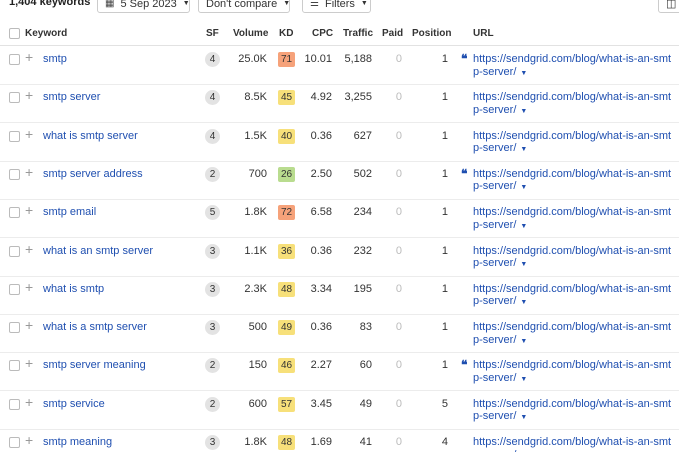 The image size is (679, 452). Describe the element at coordinates (14, 33) in the screenshot. I see `select-all-checkbox` at that location.